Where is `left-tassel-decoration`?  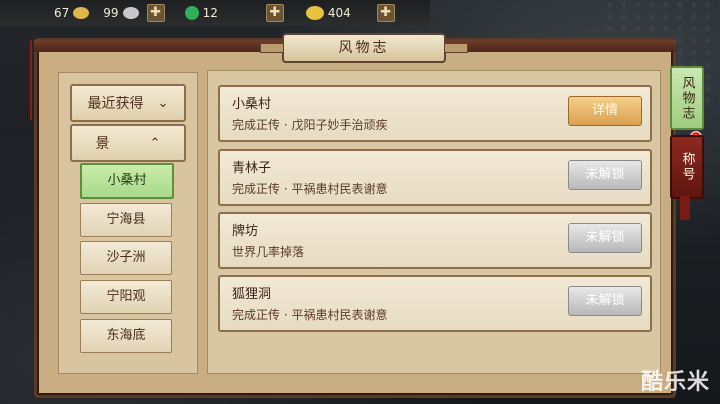 left-tassel-decoration is located at coordinates (36, 80).